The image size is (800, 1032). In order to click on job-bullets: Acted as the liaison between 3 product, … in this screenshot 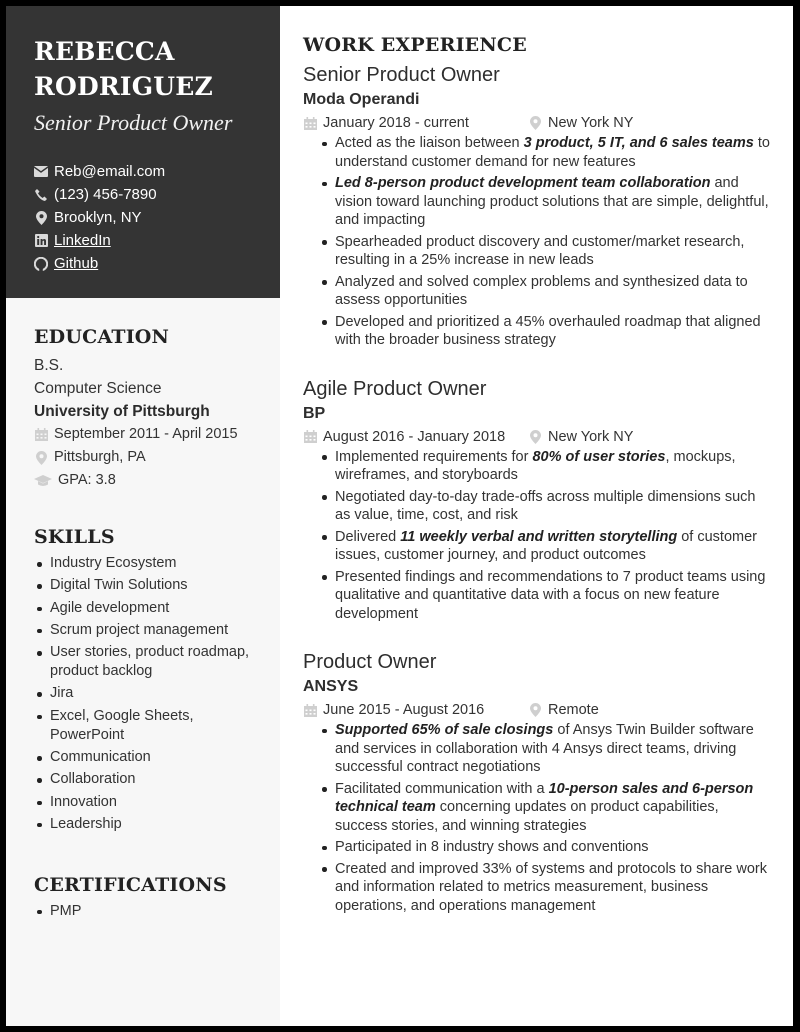, I will do `click(538, 242)`.